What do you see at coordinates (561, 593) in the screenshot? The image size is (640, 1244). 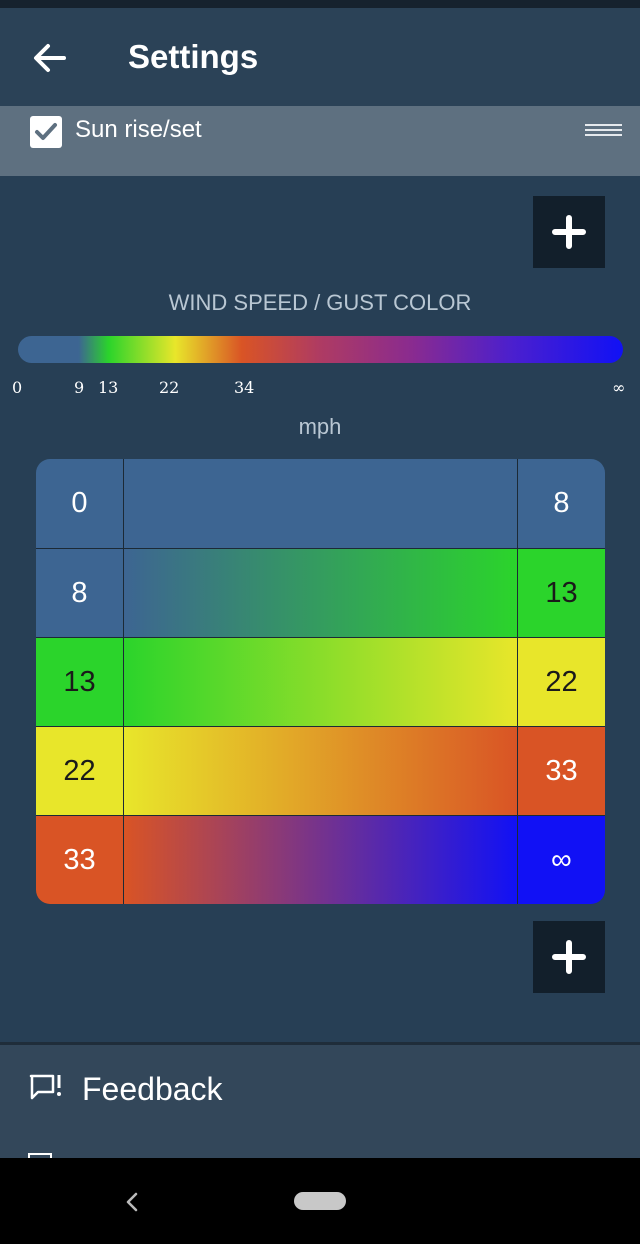 I see `range-to-value: 13` at bounding box center [561, 593].